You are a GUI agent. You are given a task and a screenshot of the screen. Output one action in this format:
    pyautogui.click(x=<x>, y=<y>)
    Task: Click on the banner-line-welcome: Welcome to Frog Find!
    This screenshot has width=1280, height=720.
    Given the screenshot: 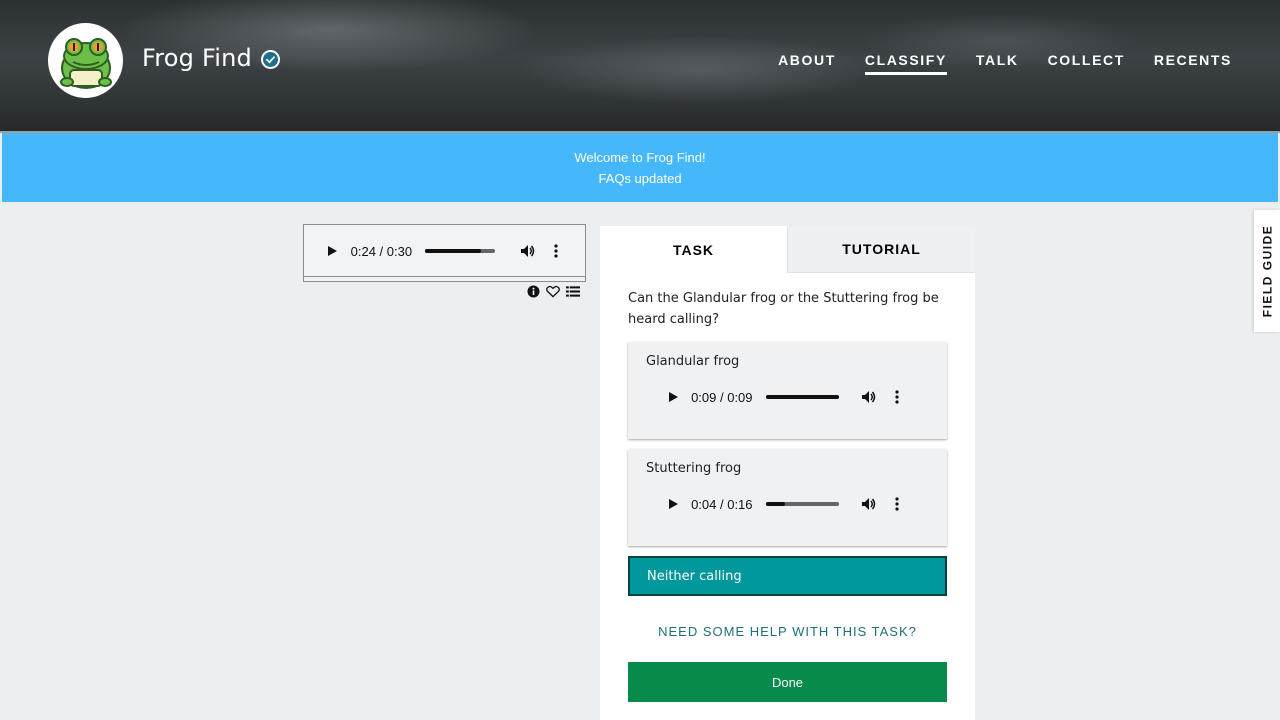 What is the action you would take?
    pyautogui.click(x=640, y=157)
    